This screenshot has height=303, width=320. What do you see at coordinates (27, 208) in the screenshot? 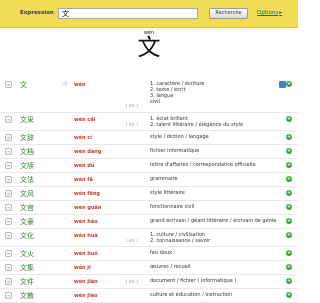
I see `entry-hanzi: 文官` at bounding box center [27, 208].